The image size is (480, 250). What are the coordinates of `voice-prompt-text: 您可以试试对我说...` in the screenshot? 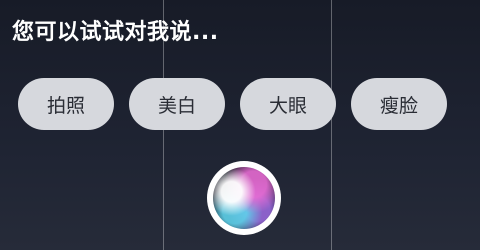 It's located at (115, 32).